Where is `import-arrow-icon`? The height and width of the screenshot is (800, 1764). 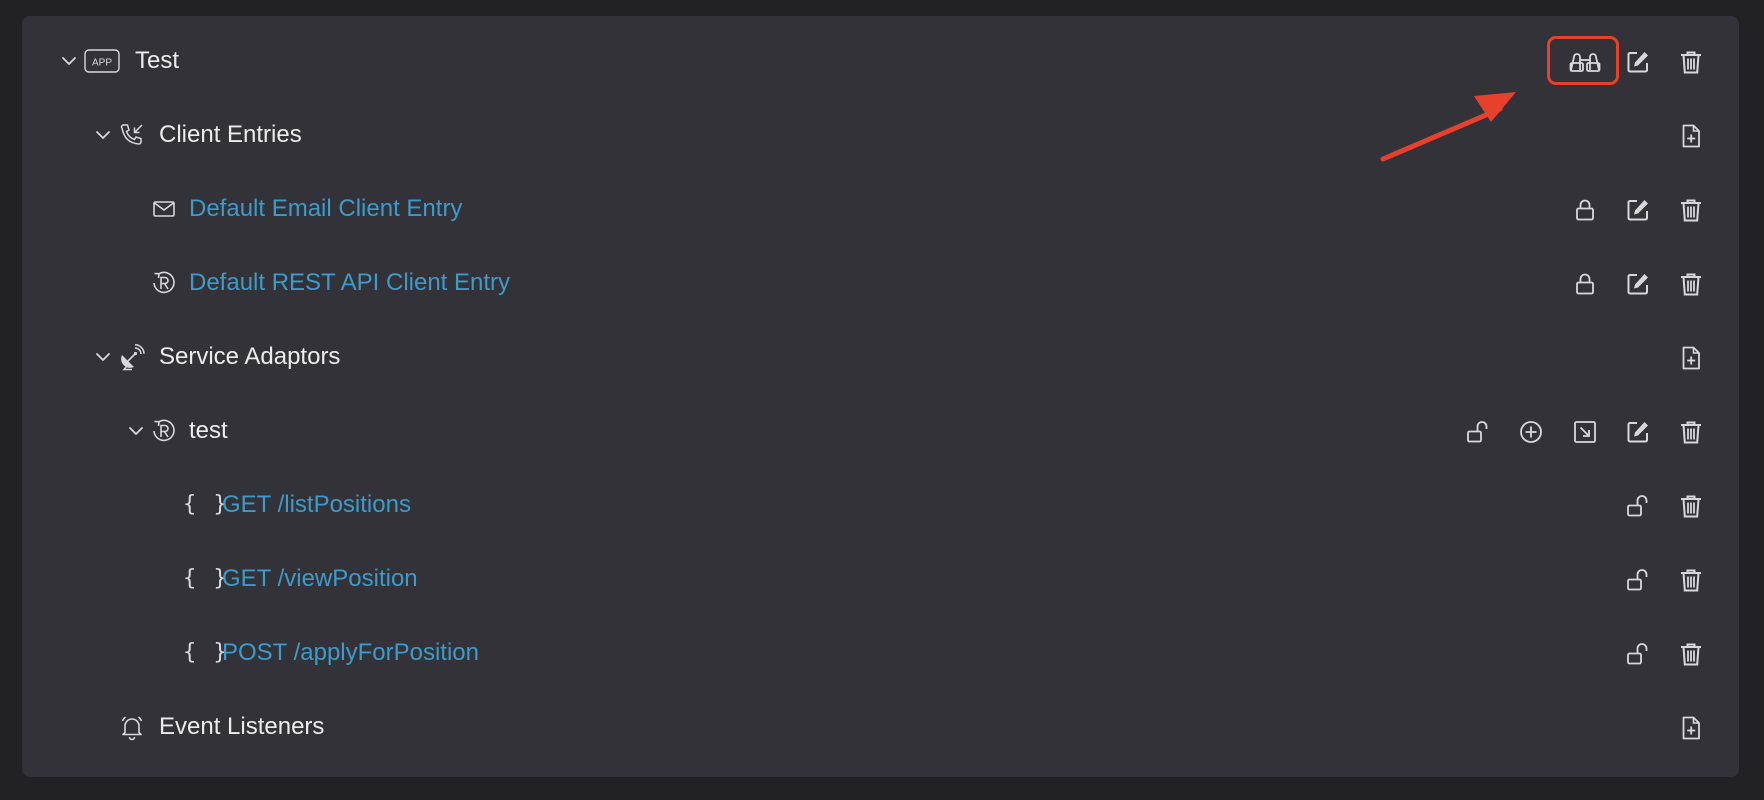 import-arrow-icon is located at coordinates (1585, 432).